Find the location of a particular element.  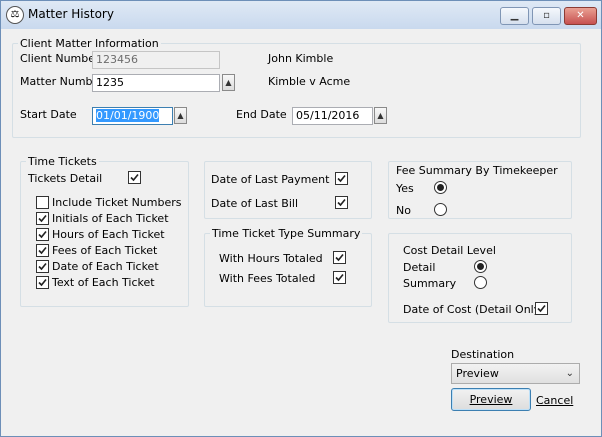

payment-group is located at coordinates (288, 190).